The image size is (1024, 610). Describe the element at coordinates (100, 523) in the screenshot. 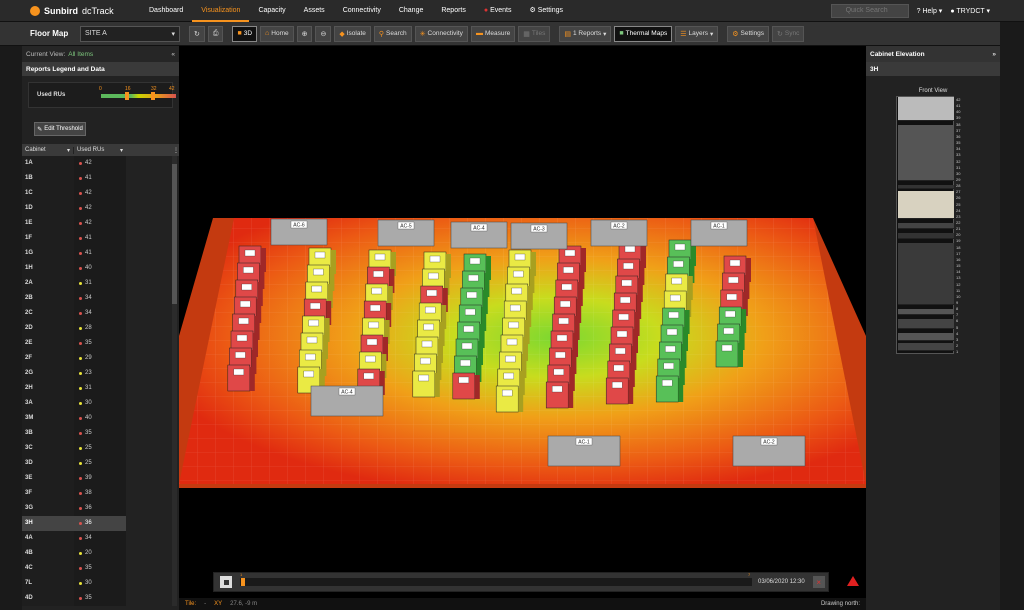

I see `table-row: 3H 36` at that location.